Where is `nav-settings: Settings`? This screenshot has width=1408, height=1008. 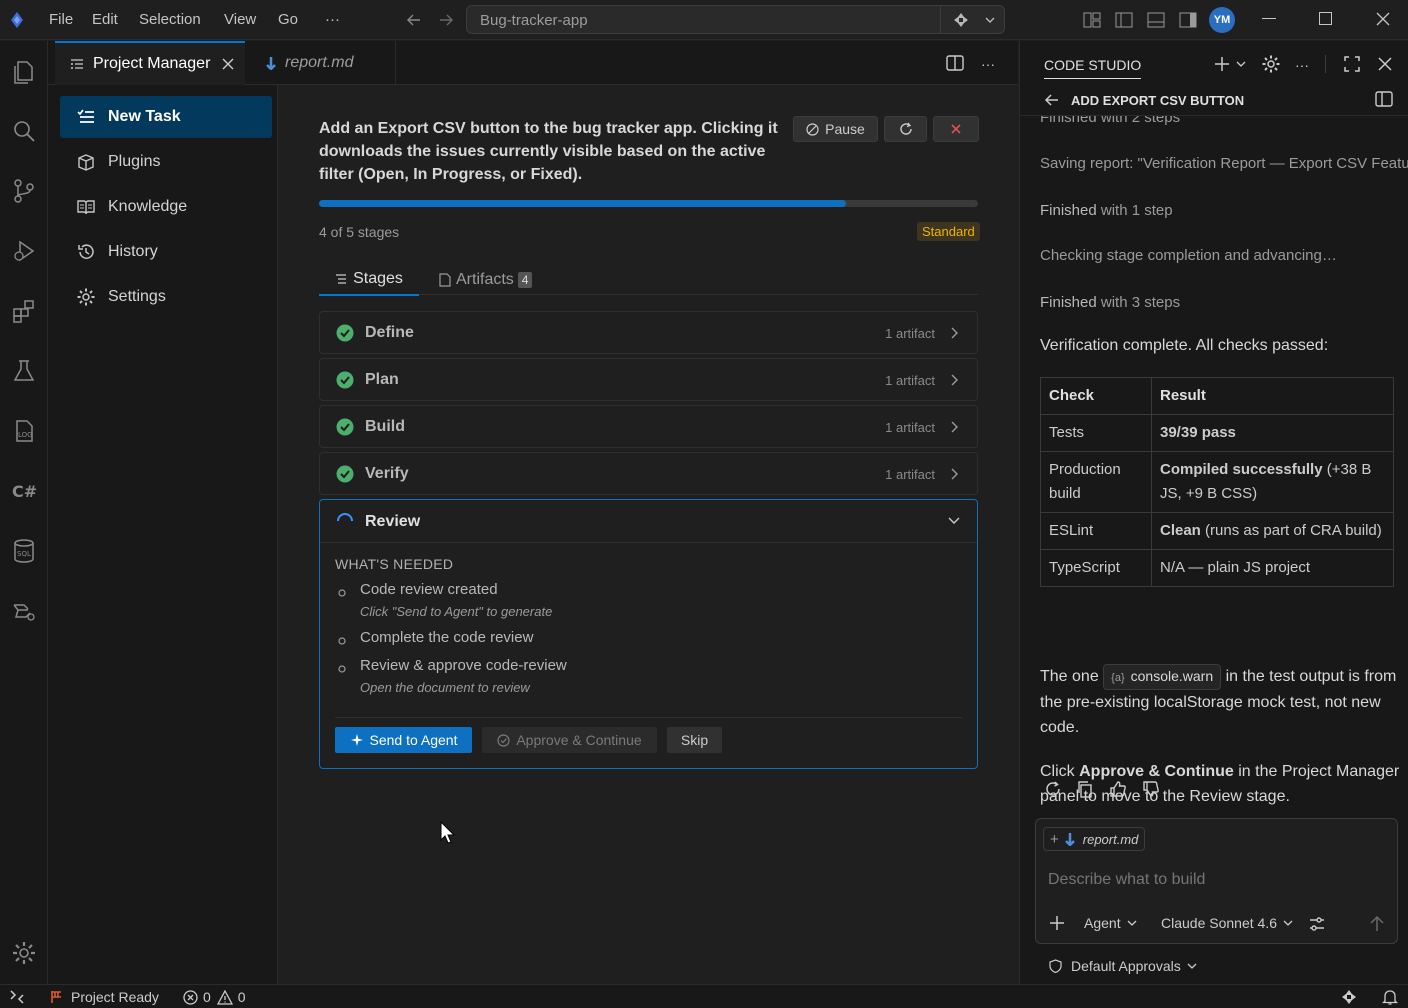
nav-settings: Settings is located at coordinates (166, 297).